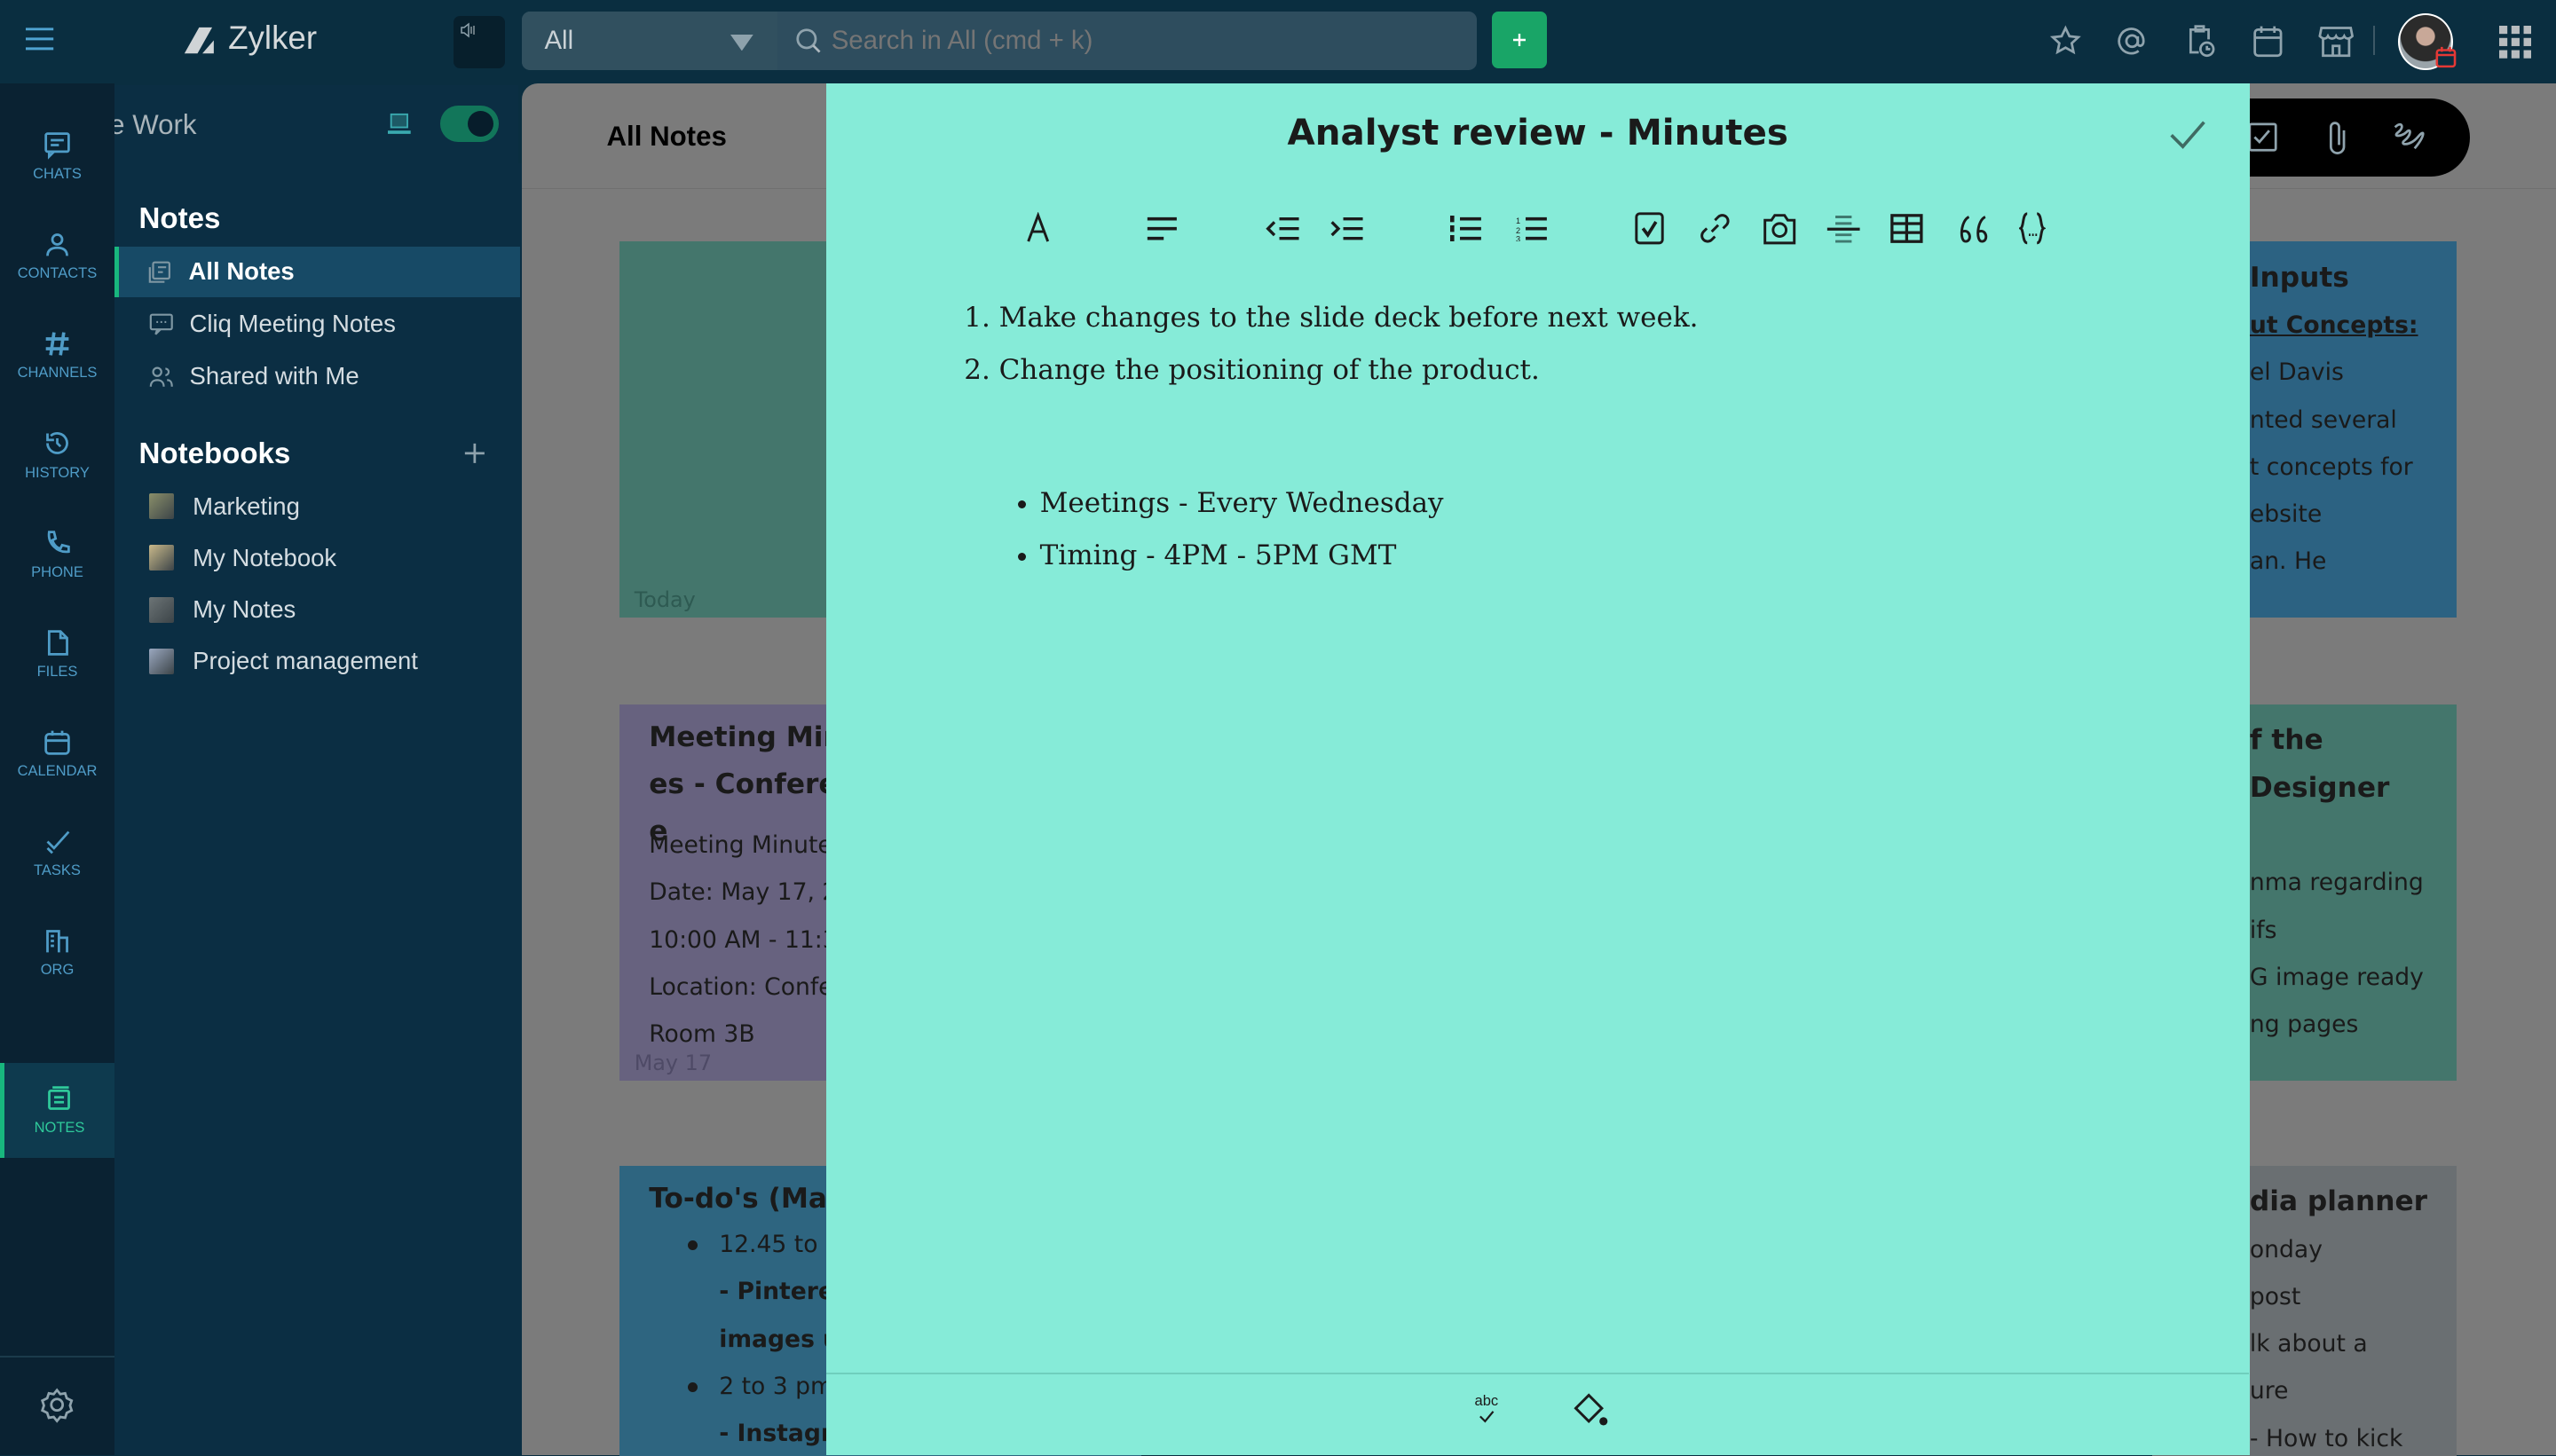  I want to click on camera-icon, so click(1779, 228).